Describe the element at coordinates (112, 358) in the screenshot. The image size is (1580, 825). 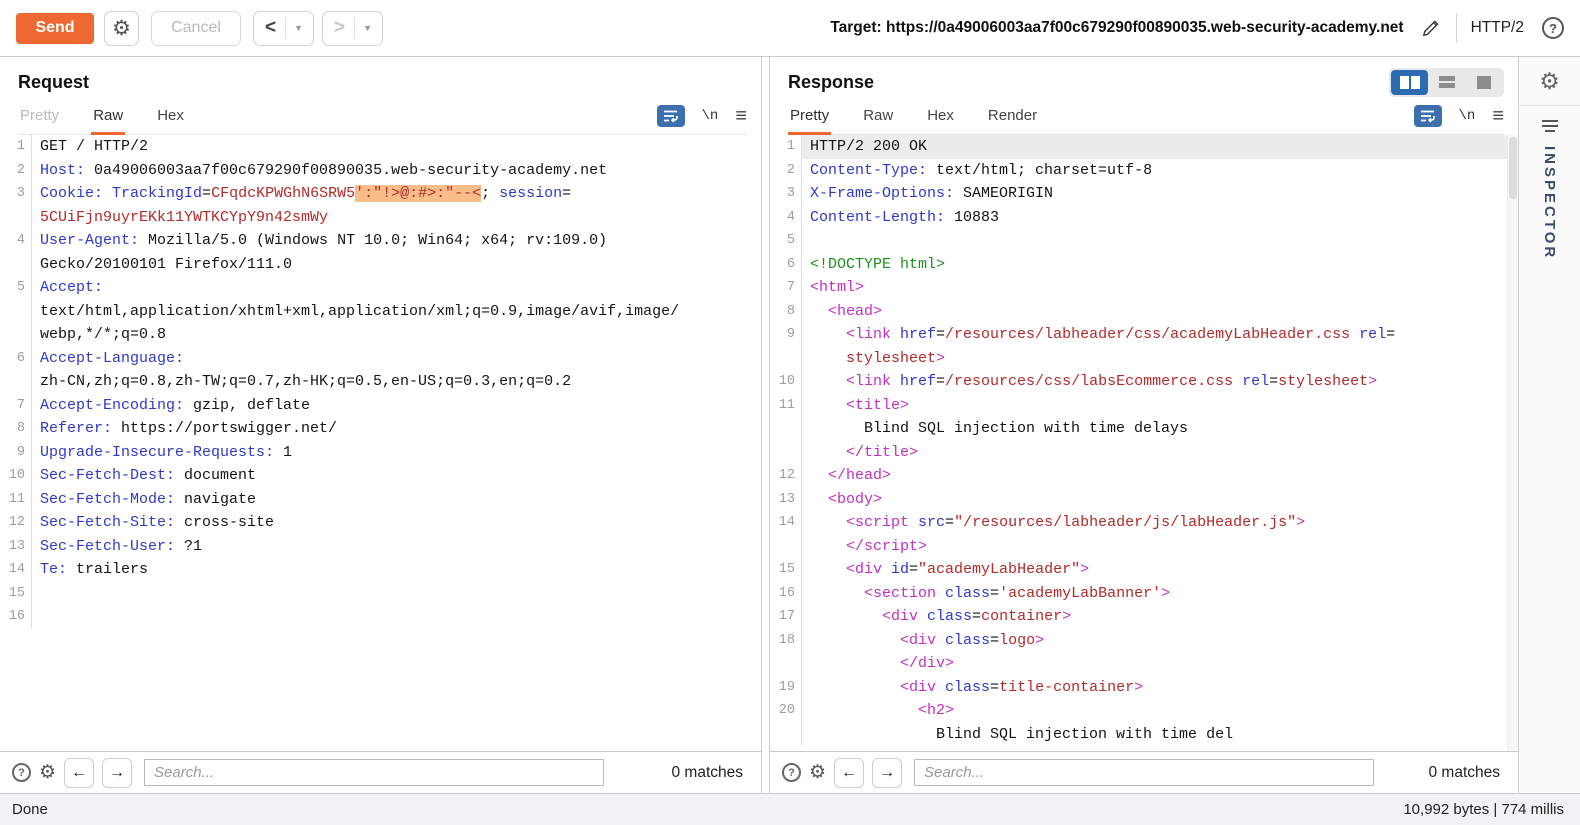
I see `line-text: Accept-Language:` at that location.